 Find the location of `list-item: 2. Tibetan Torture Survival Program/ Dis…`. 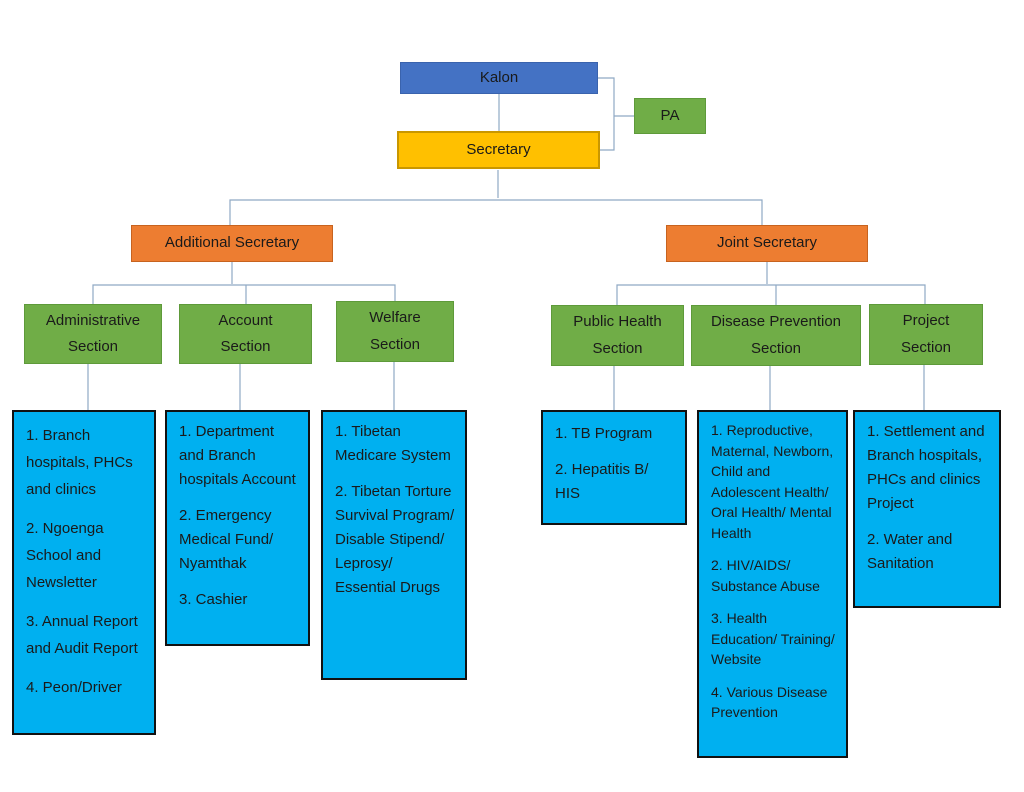

list-item: 2. Tibetan Torture Survival Program/ Dis… is located at coordinates (395, 539).